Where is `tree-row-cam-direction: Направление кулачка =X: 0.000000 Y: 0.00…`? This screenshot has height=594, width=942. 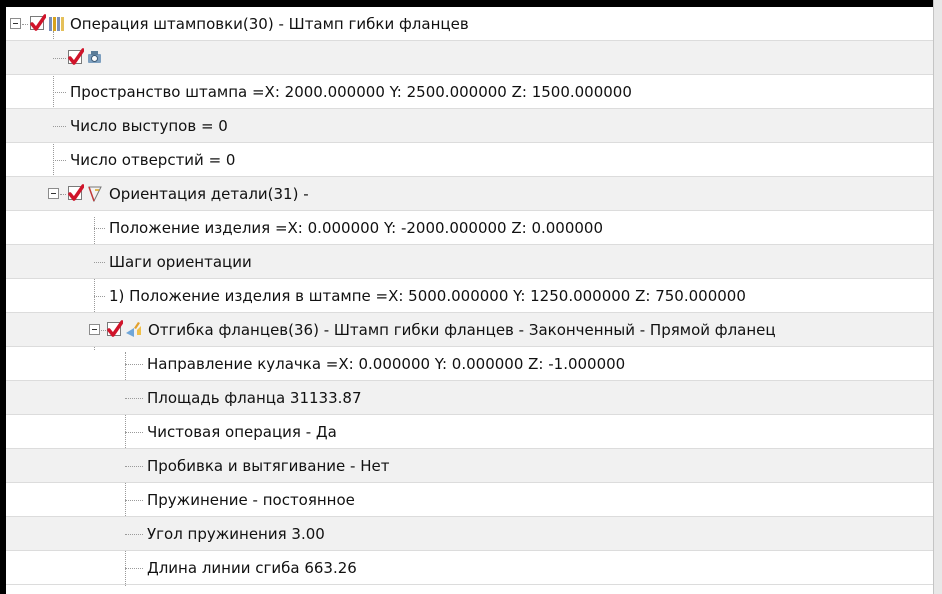
tree-row-cam-direction: Направление кулачка =X: 0.000000 Y: 0.00… is located at coordinates (469, 364).